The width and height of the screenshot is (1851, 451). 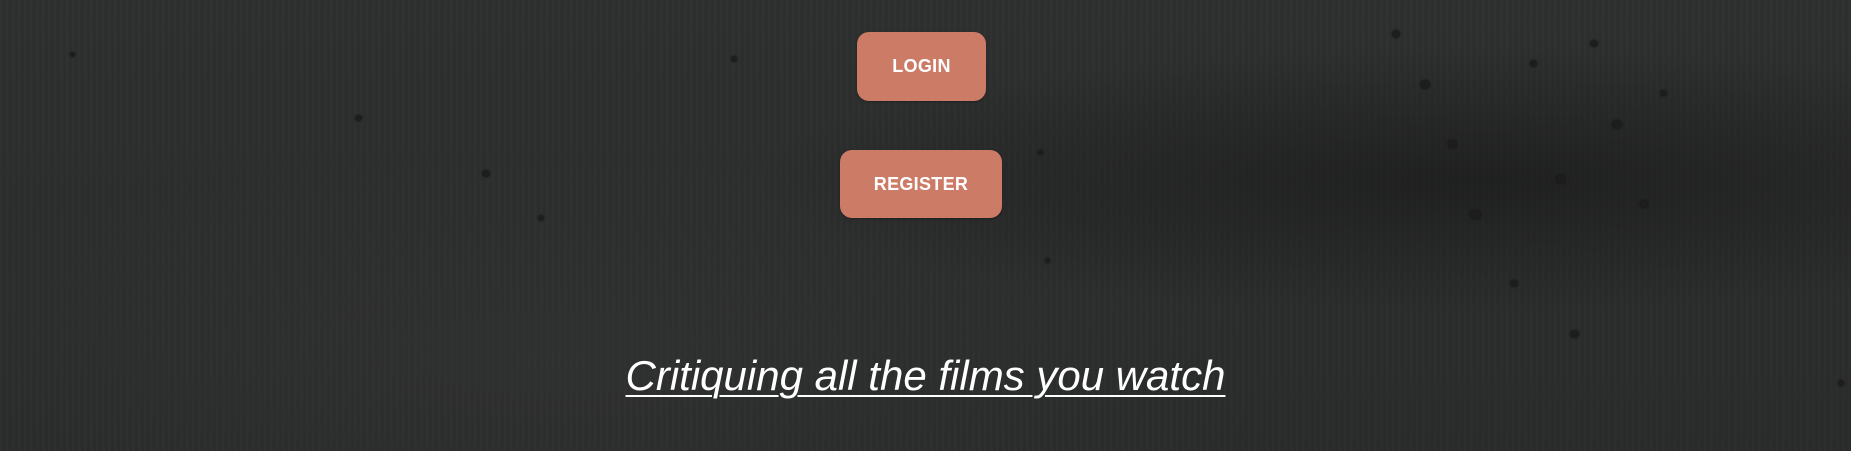 I want to click on login-button: LOGIN, so click(x=921, y=66).